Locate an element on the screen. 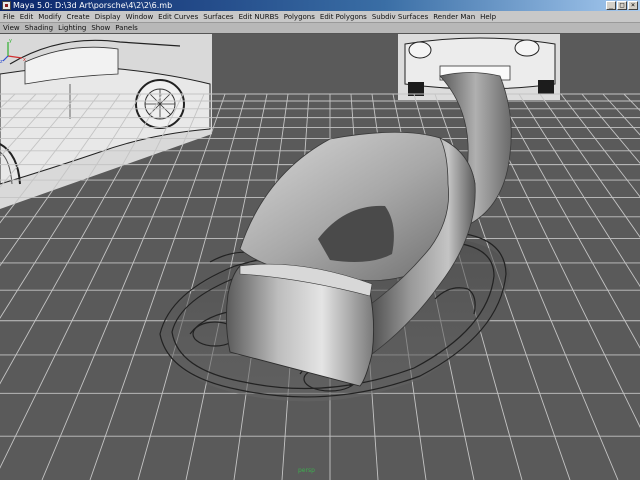 Image resolution: width=640 pixels, height=480 pixels. panel-menu-view: View is located at coordinates (11, 28).